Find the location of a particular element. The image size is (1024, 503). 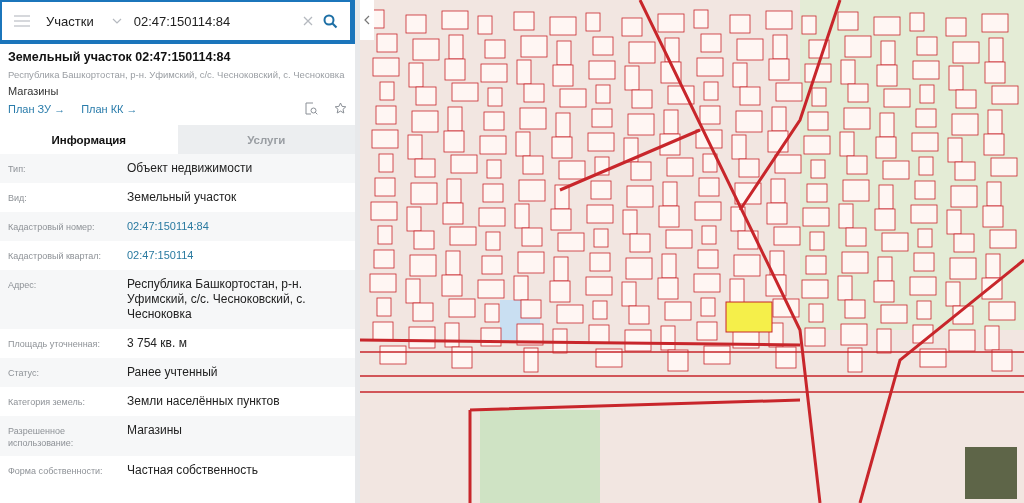

property-value: Ранее учтенный is located at coordinates (173, 372).